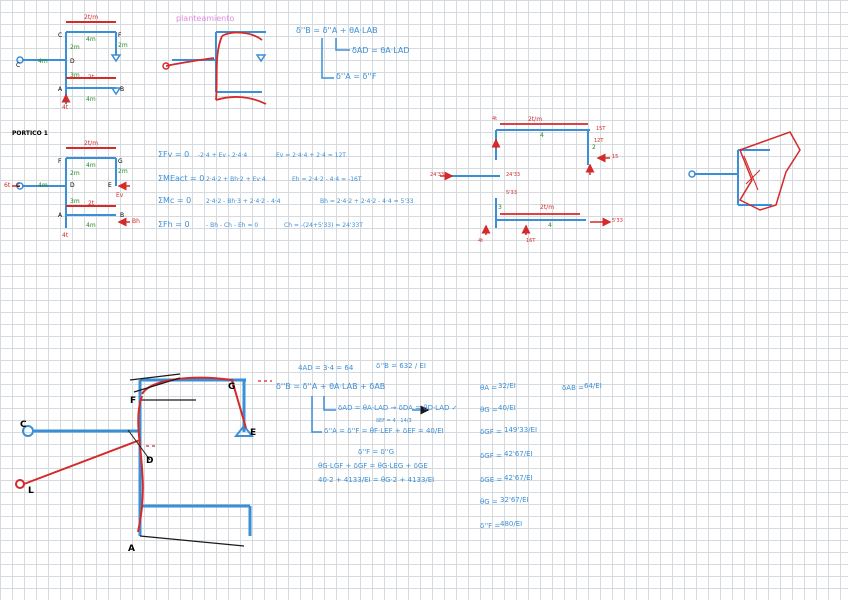 The height and width of the screenshot is (600, 848). Describe the element at coordinates (327, 179) in the screenshot. I see `equilibrium-rhs: Eh = 2·4·2 - 4·4 = -16T` at that location.